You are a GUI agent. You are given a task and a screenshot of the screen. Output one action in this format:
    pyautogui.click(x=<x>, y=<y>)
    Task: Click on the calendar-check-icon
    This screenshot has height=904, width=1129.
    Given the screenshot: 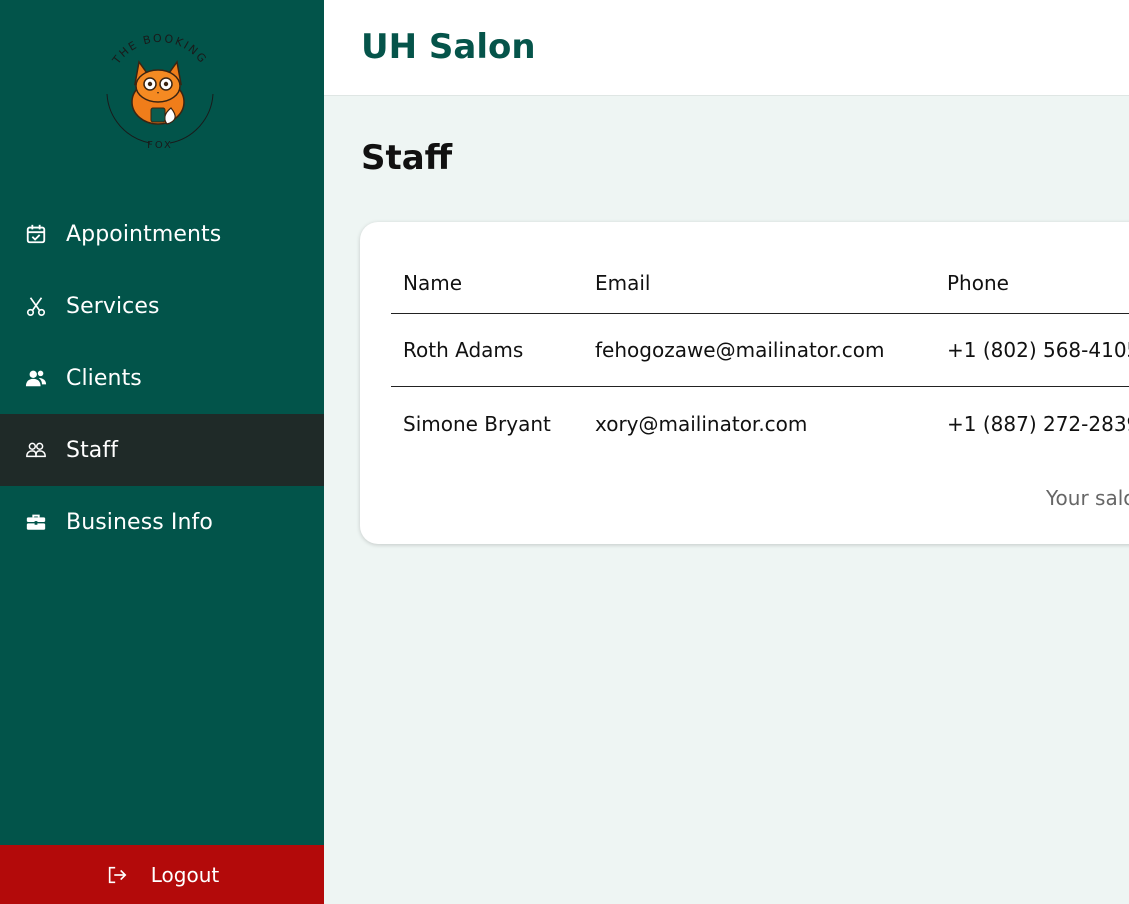 What is the action you would take?
    pyautogui.click(x=36, y=234)
    